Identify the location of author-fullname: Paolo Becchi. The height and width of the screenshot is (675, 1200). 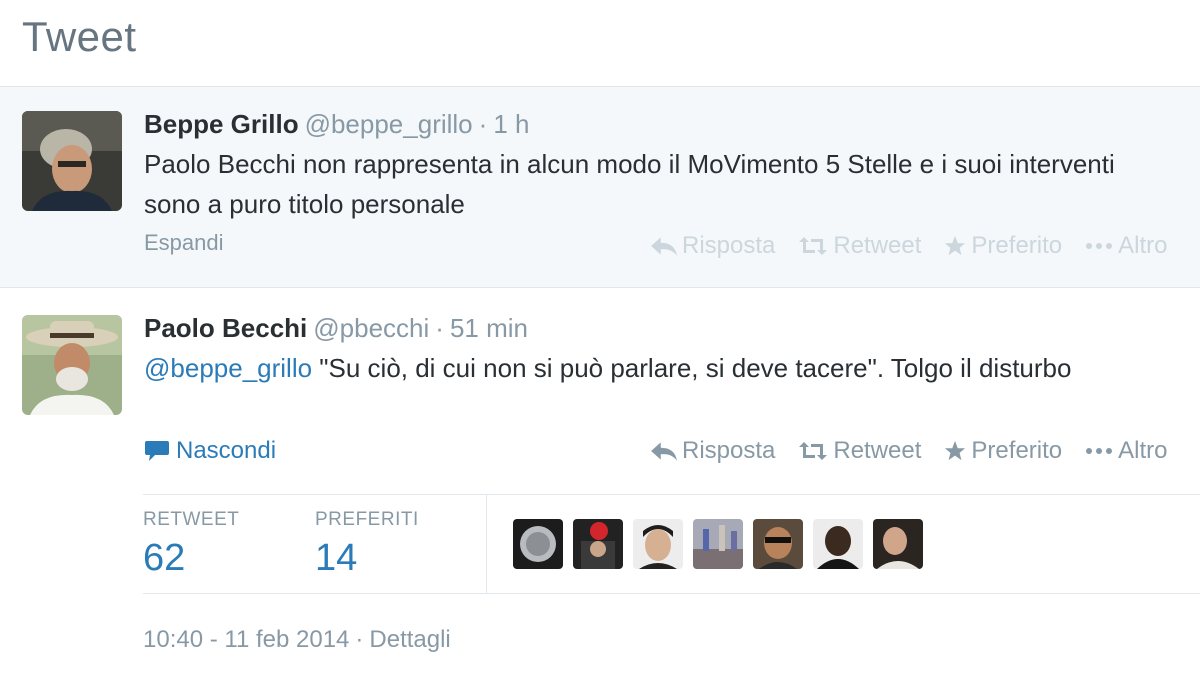
(225, 328).